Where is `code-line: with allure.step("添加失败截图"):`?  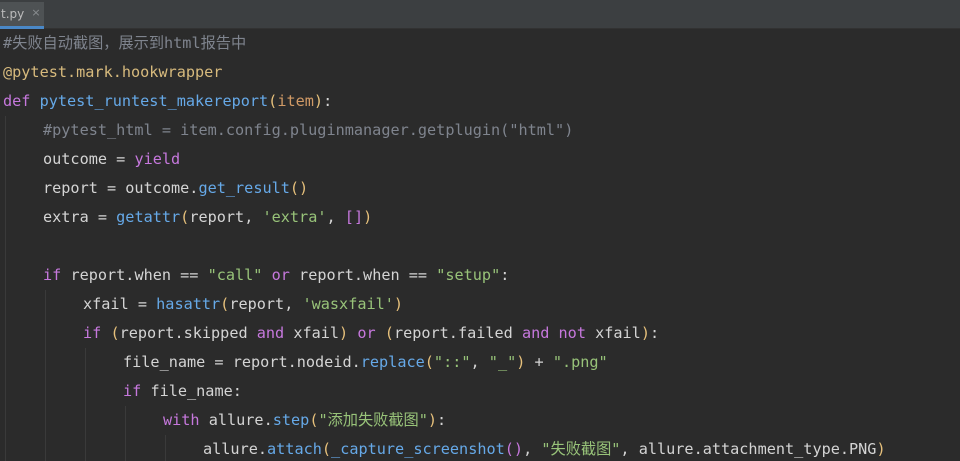
code-line: with allure.step("添加失败截图"): is located at coordinates (304, 420).